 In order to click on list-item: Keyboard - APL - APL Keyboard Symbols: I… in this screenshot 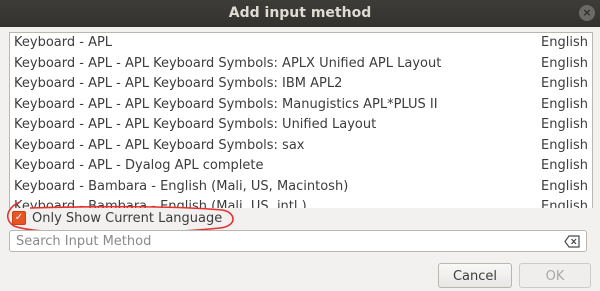, I will do `click(301, 84)`.